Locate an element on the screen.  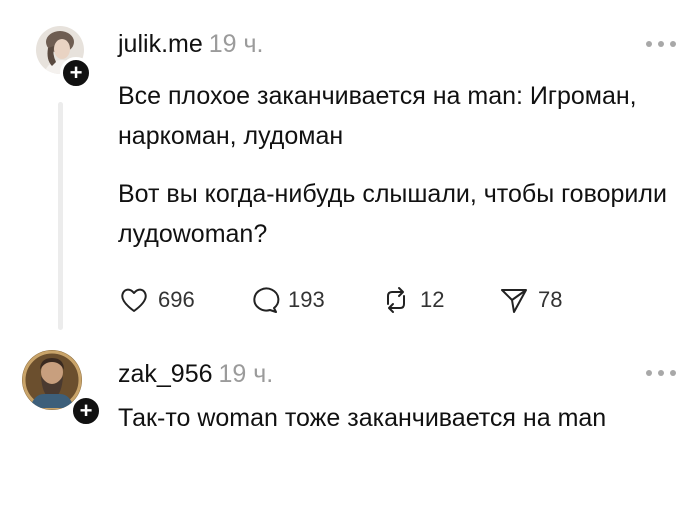
post-header: julik.me 19 ч. is located at coordinates (190, 44).